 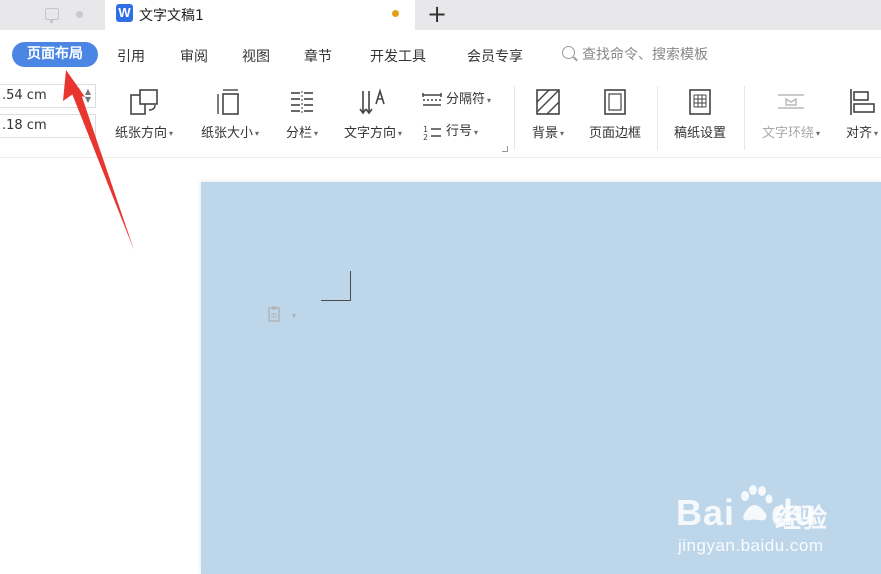 I want to click on margin-top-field: .54 cm ▲ ▼, so click(x=48, y=96).